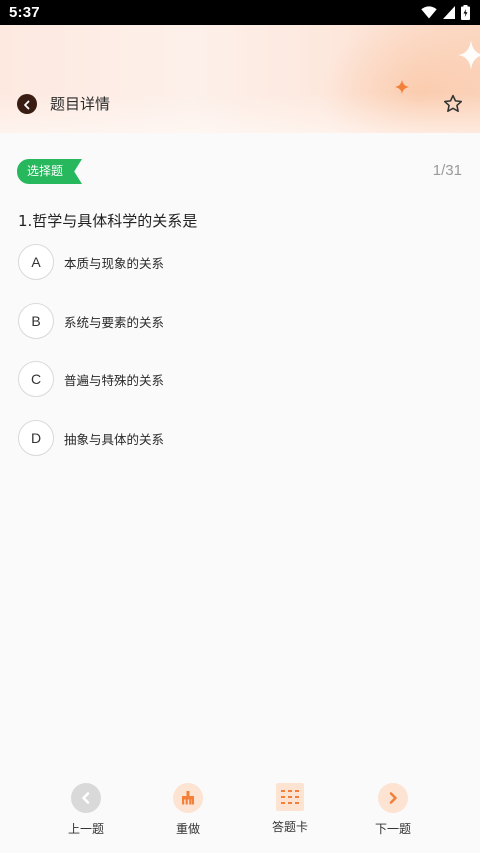 The image size is (480, 853). I want to click on chevron-left-icon, so click(27, 104).